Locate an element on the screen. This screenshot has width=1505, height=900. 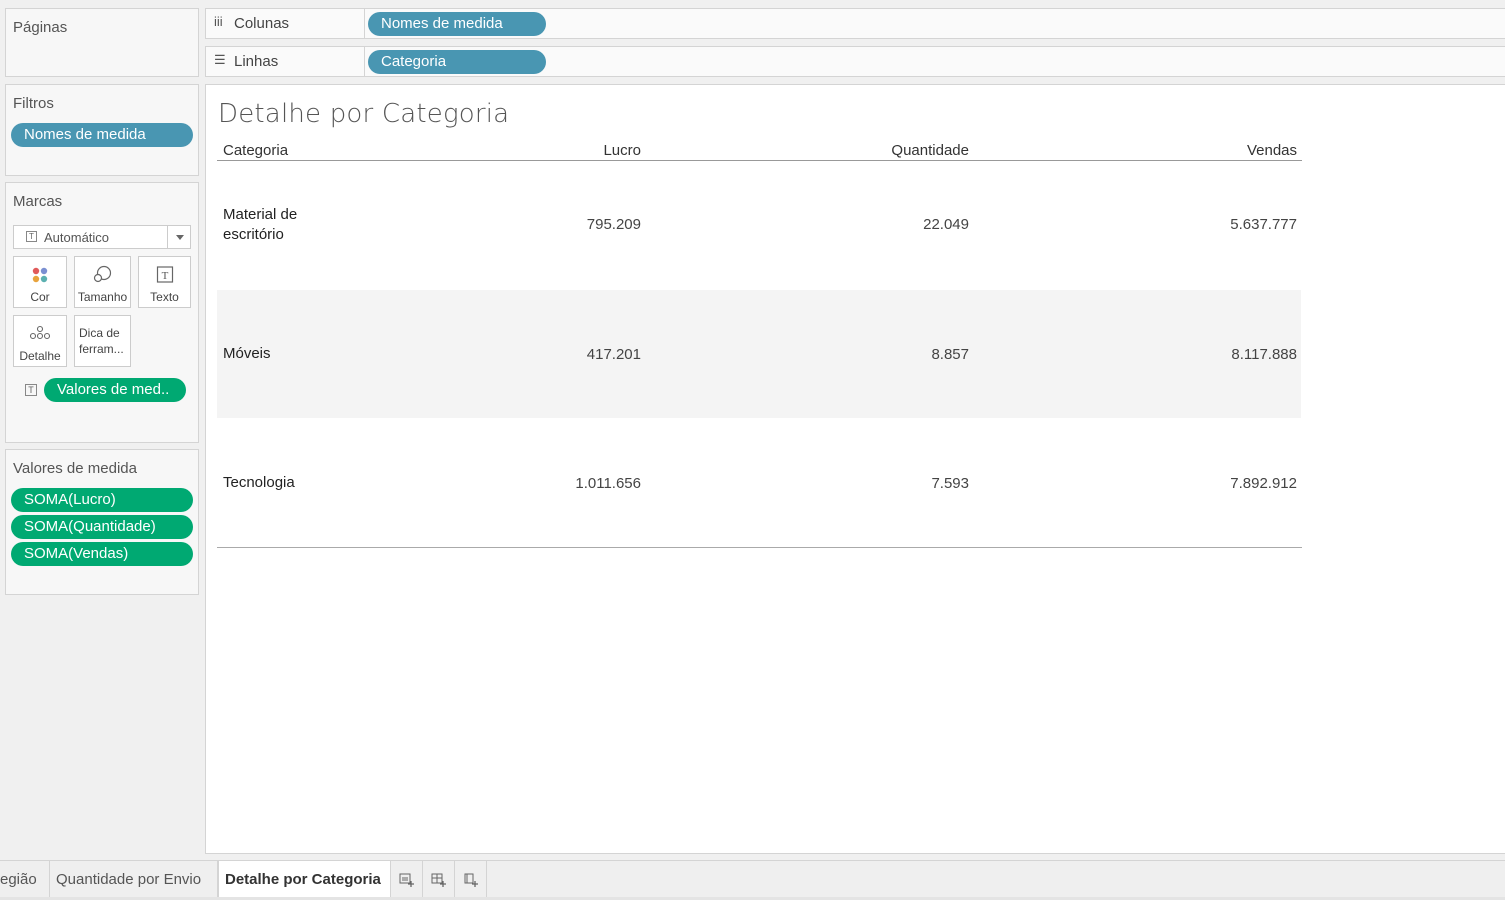
cell-lucro: 795.209 is located at coordinates (613, 224).